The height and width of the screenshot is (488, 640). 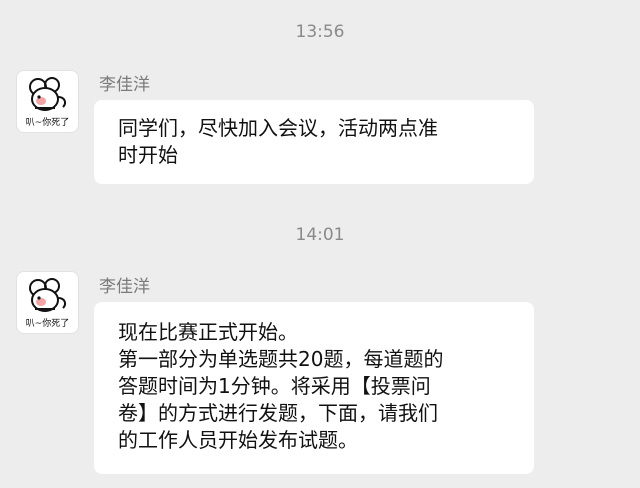 I want to click on sender-avatar-2: 叭~你死了, so click(x=47, y=302).